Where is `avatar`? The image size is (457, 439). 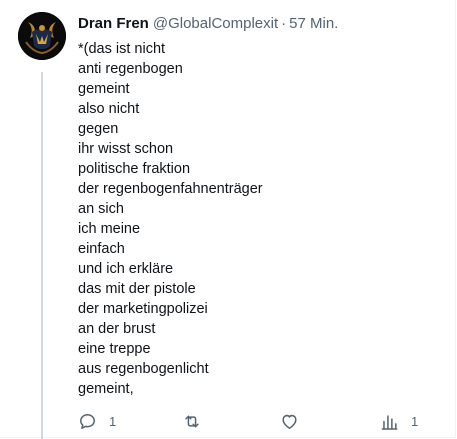
avatar is located at coordinates (42, 36).